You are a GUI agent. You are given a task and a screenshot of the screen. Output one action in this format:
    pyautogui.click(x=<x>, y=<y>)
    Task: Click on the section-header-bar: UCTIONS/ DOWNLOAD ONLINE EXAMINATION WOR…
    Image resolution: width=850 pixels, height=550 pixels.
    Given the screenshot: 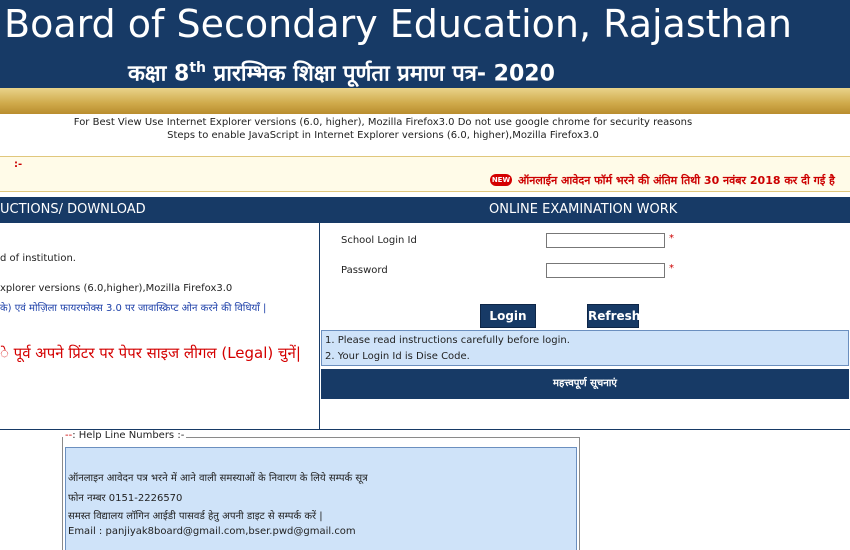 What is the action you would take?
    pyautogui.click(x=425, y=210)
    